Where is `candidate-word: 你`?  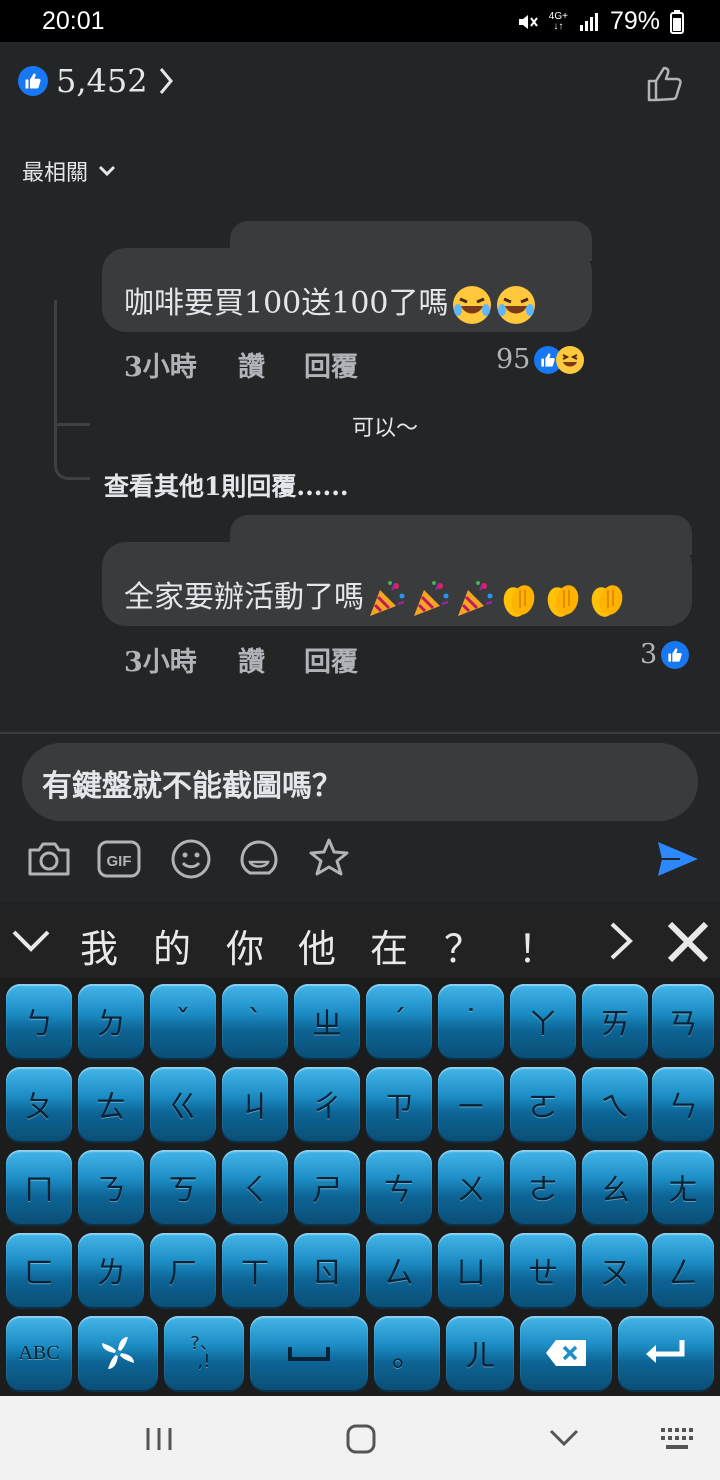 candidate-word: 你 is located at coordinates (245, 945).